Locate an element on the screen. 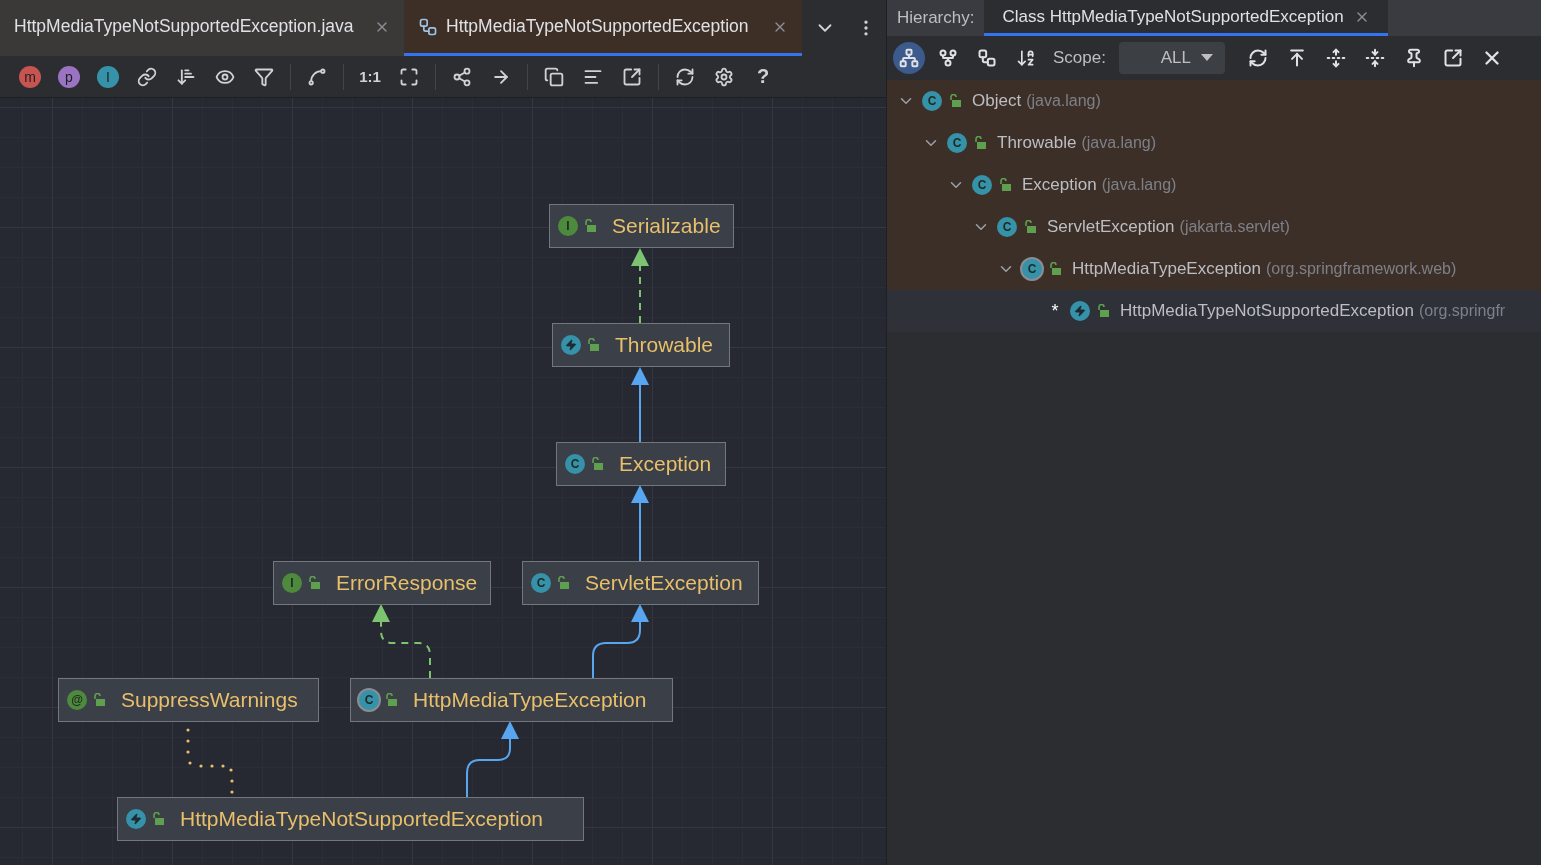 The image size is (1541, 865). route-icon is located at coordinates (317, 76).